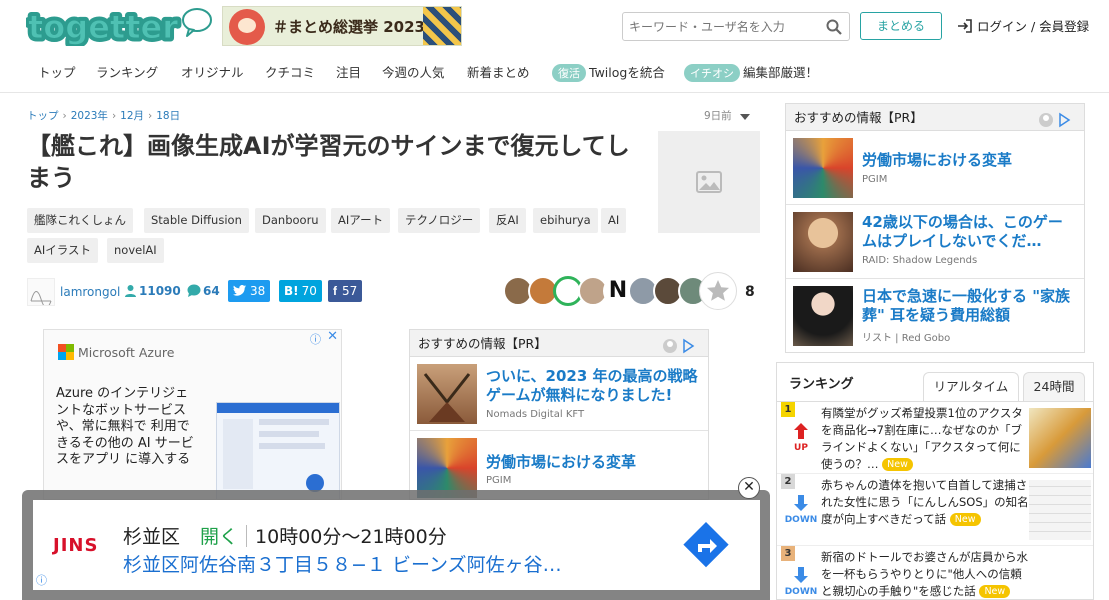 The width and height of the screenshot is (1109, 600). I want to click on pick-badge: イチオシ, so click(712, 73).